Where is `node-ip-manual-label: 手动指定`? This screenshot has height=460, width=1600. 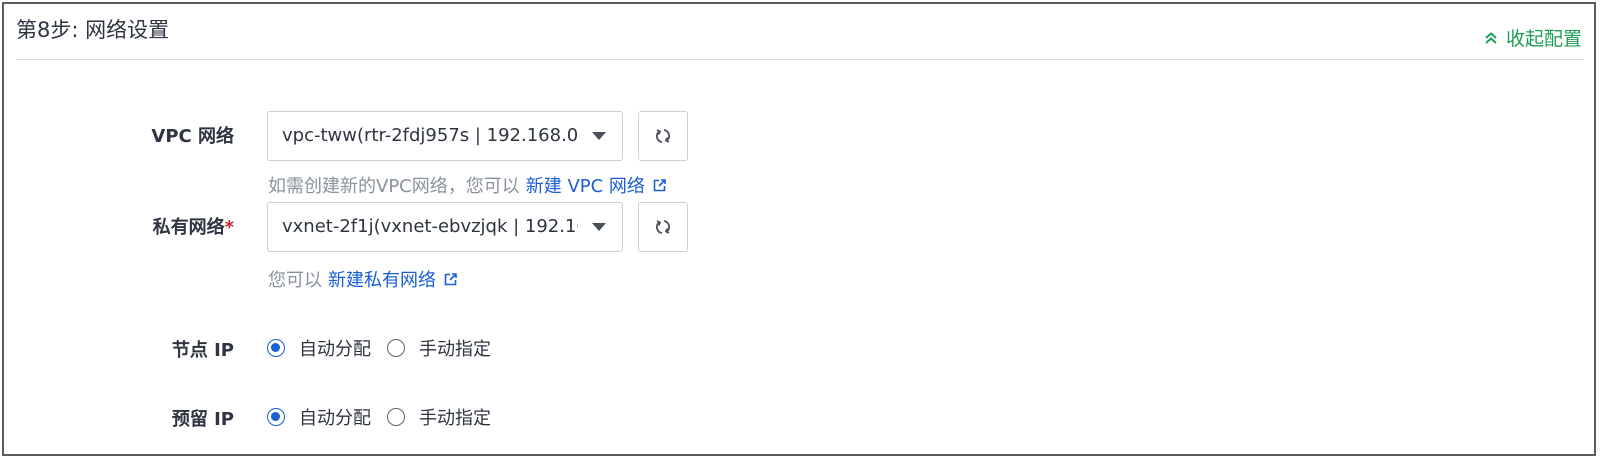 node-ip-manual-label: 手动指定 is located at coordinates (455, 349).